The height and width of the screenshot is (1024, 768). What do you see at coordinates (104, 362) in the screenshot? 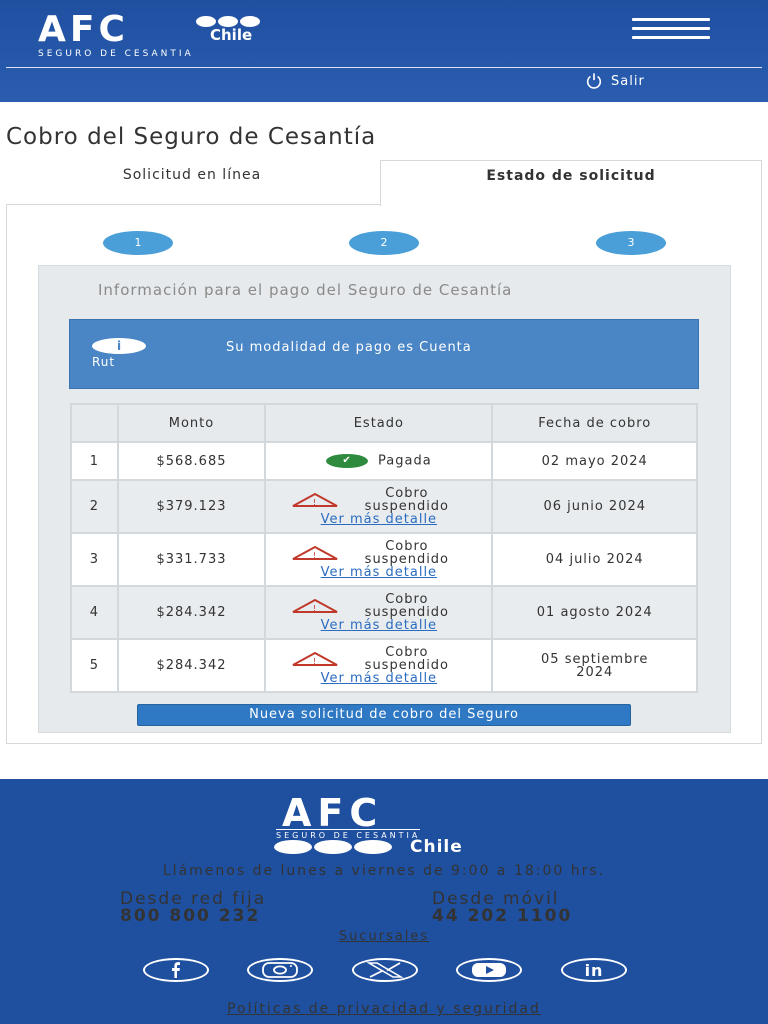
I see `alert-rut: Rut` at bounding box center [104, 362].